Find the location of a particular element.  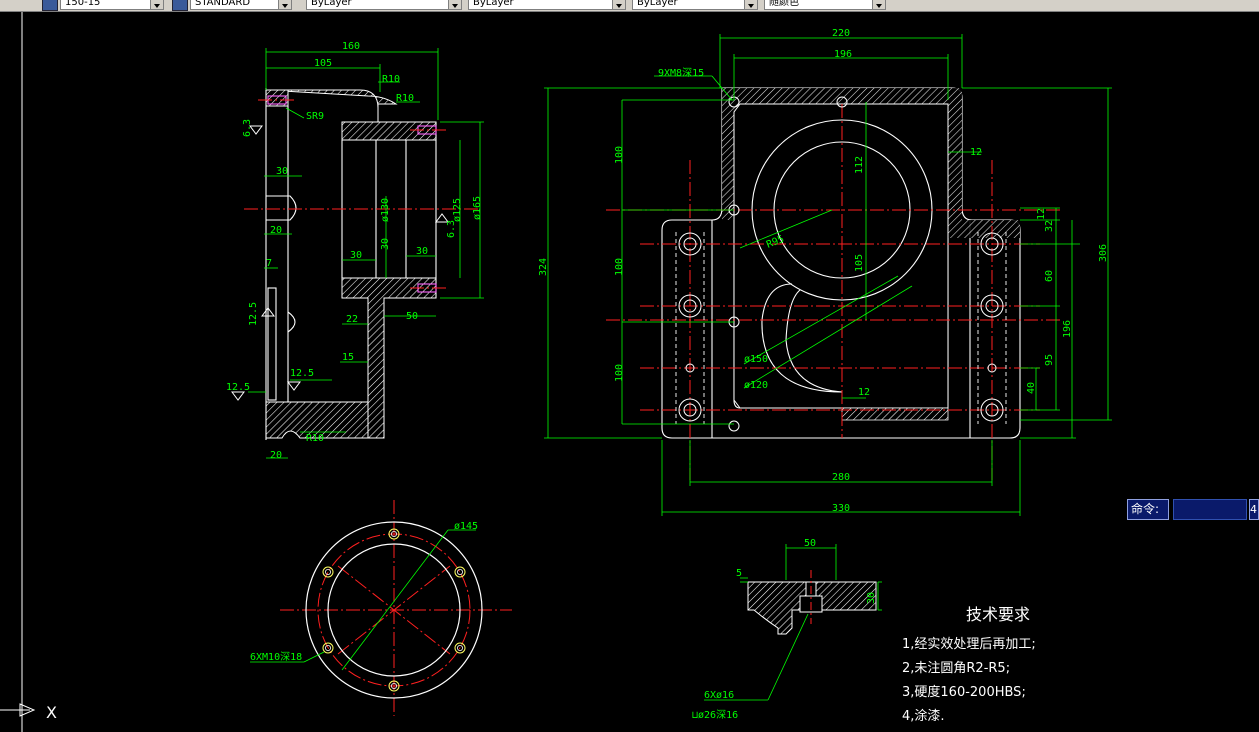

hole-note-9xm8: 9XM8深15 is located at coordinates (681, 73).